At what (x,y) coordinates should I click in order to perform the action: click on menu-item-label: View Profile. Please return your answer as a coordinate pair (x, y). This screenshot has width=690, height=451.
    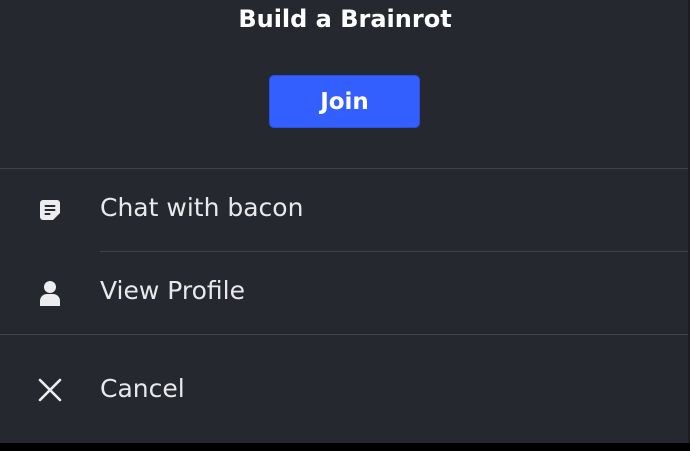
    Looking at the image, I should click on (173, 290).